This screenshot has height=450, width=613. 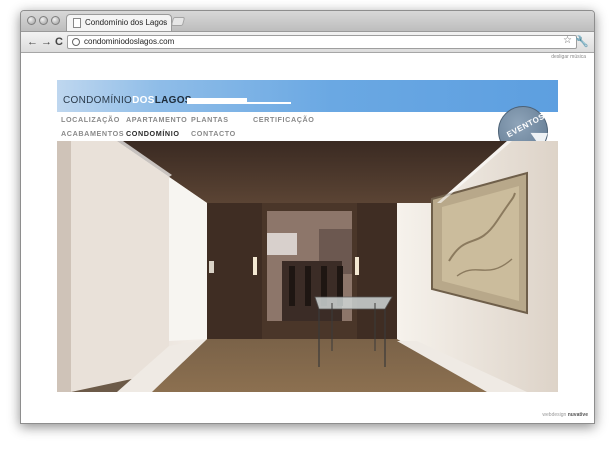 I want to click on page-icon, so click(x=77, y=23).